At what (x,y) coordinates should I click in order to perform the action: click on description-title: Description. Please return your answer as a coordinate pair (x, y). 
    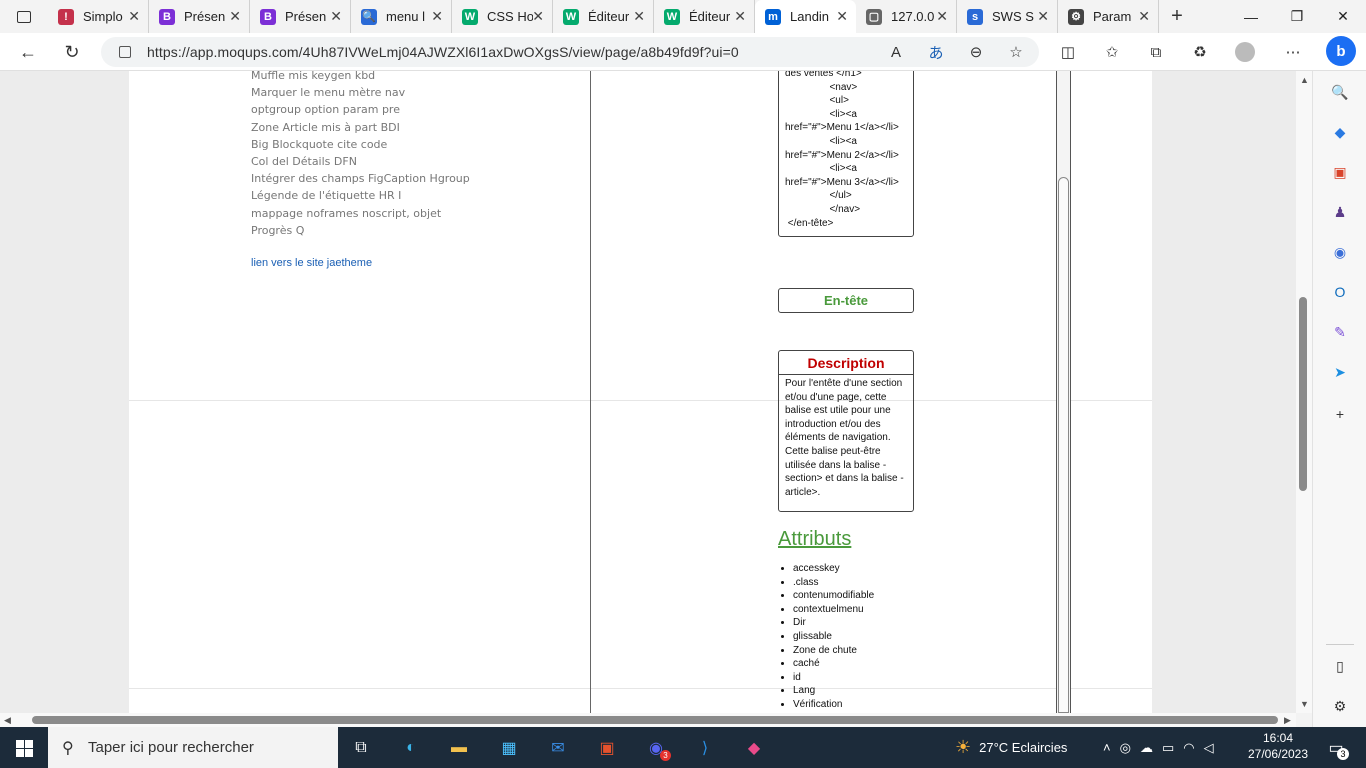
    Looking at the image, I should click on (846, 363).